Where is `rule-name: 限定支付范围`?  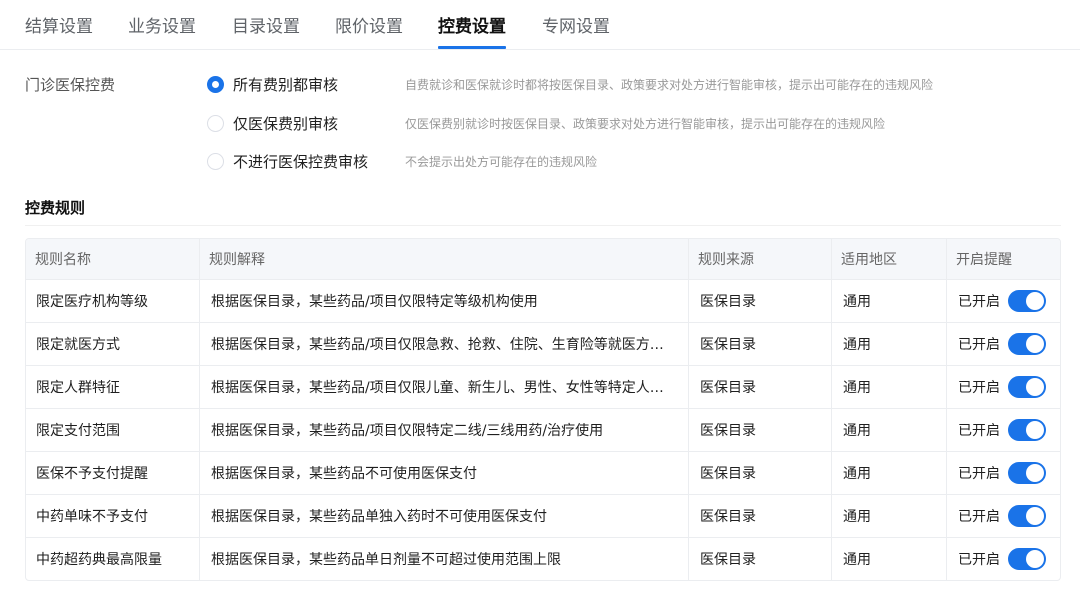
rule-name: 限定支付范围 is located at coordinates (78, 431).